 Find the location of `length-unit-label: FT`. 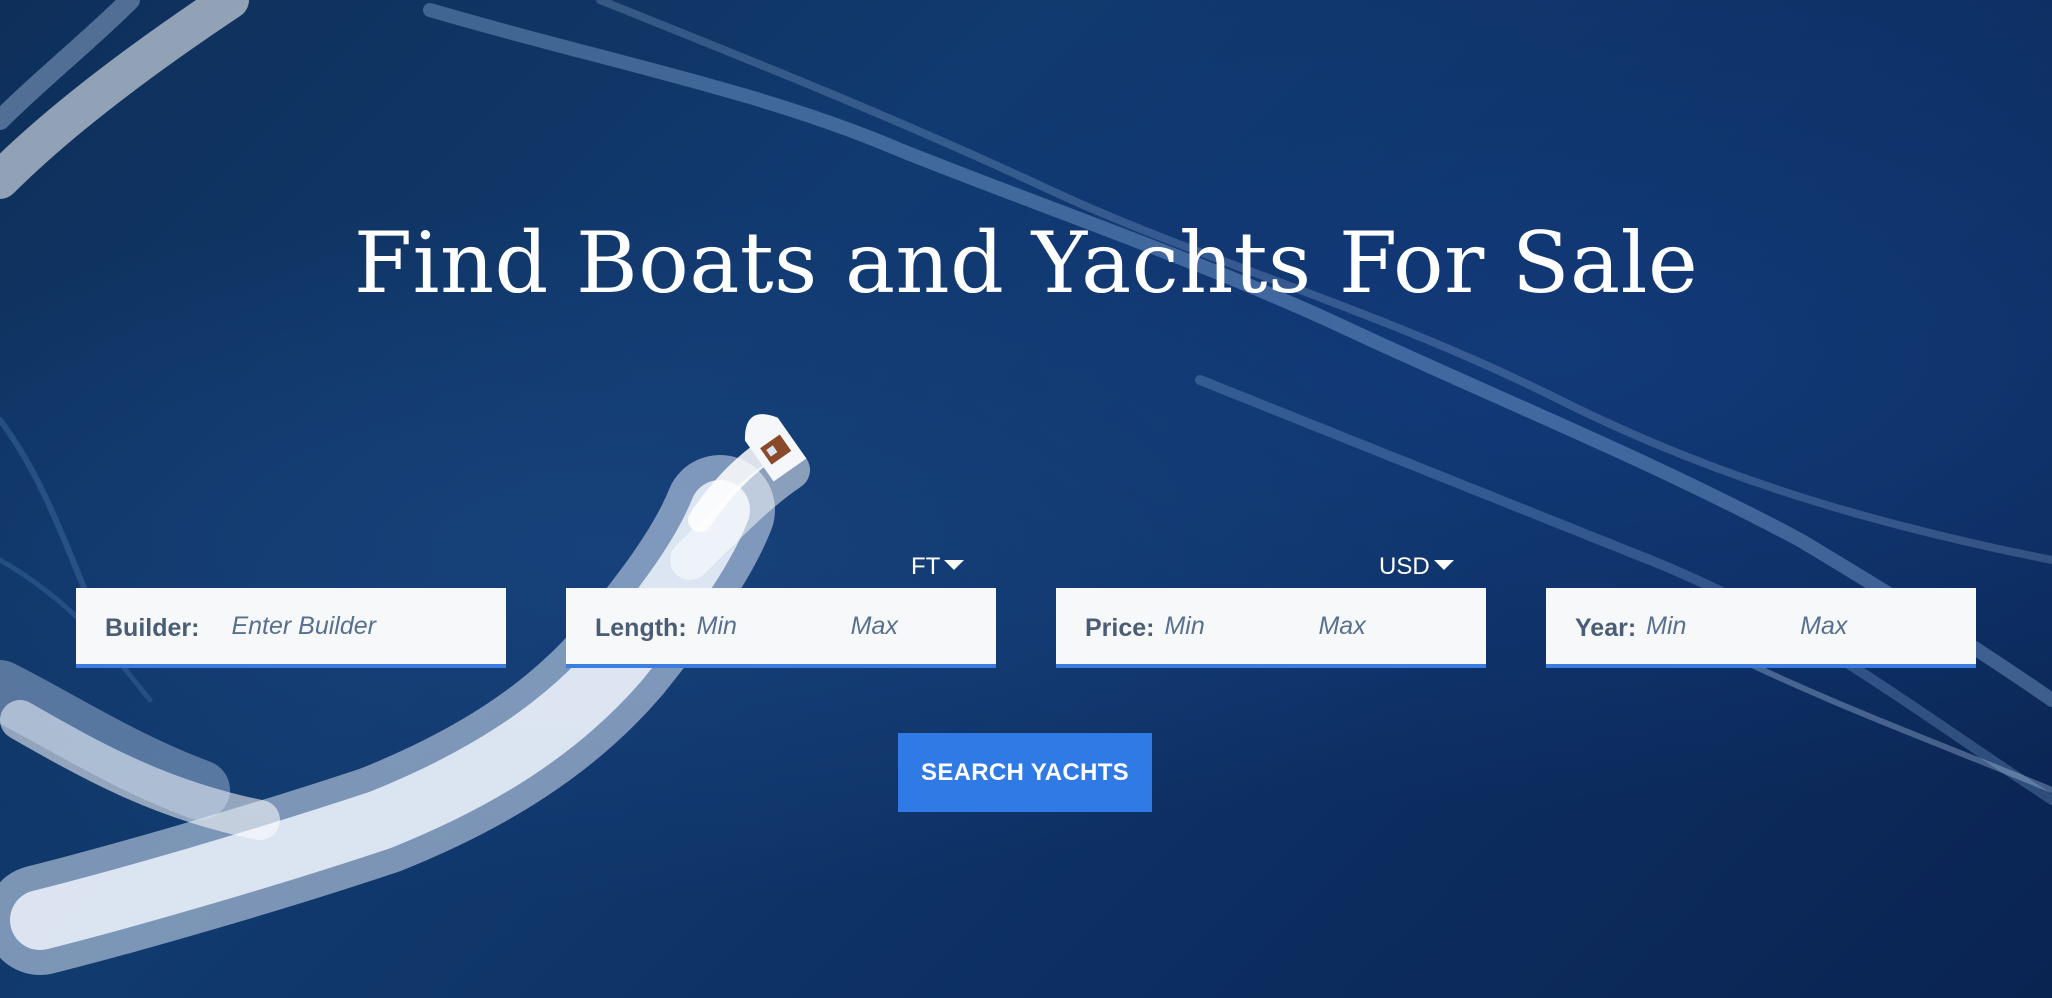

length-unit-label: FT is located at coordinates (926, 566).